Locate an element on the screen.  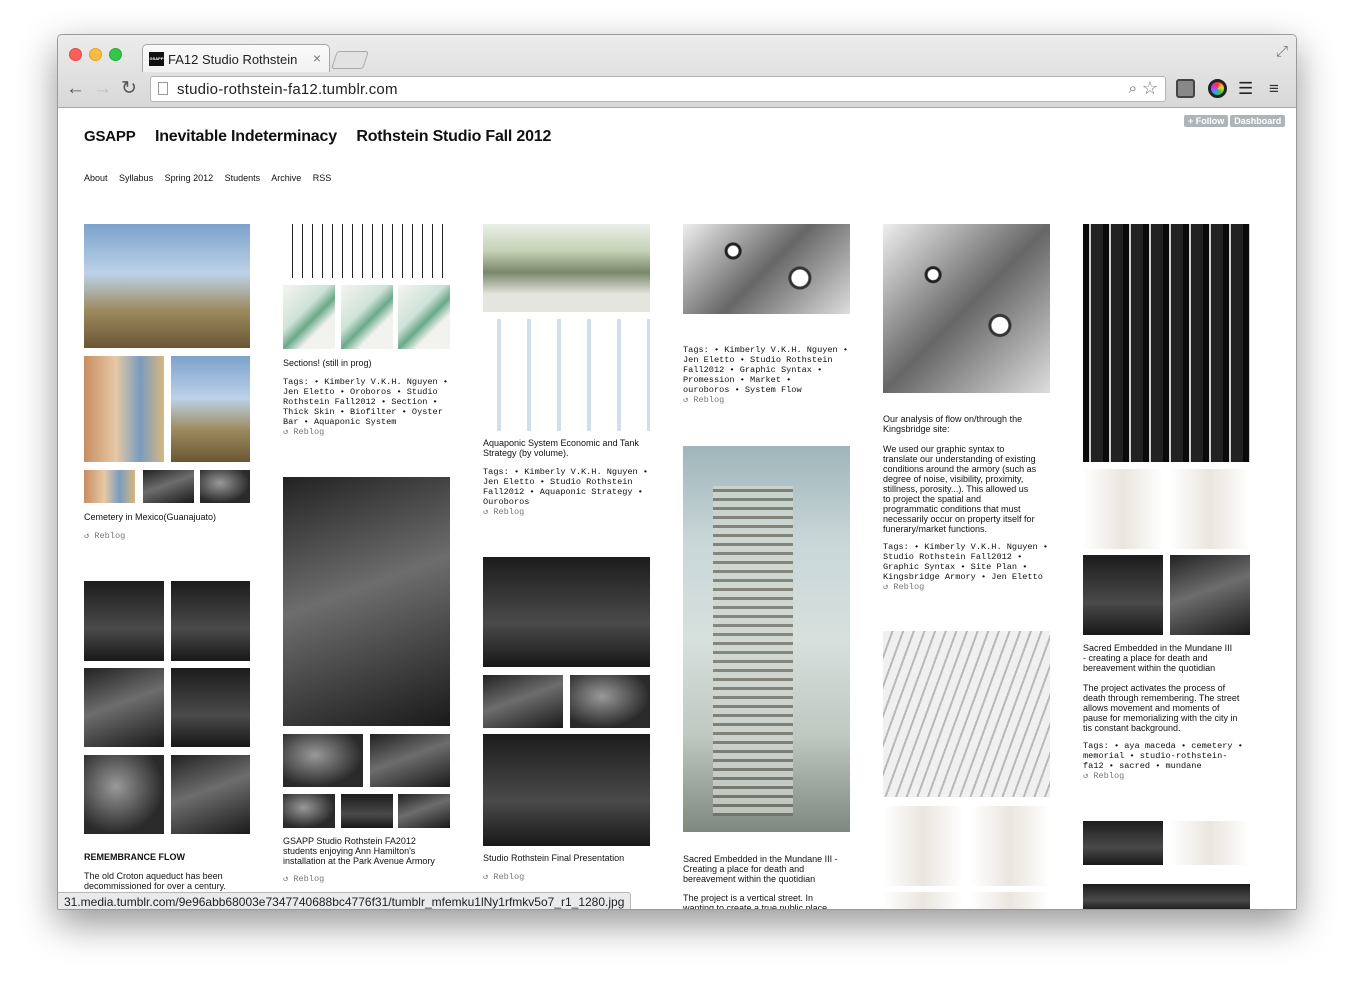
close-window-button is located at coordinates (75, 54).